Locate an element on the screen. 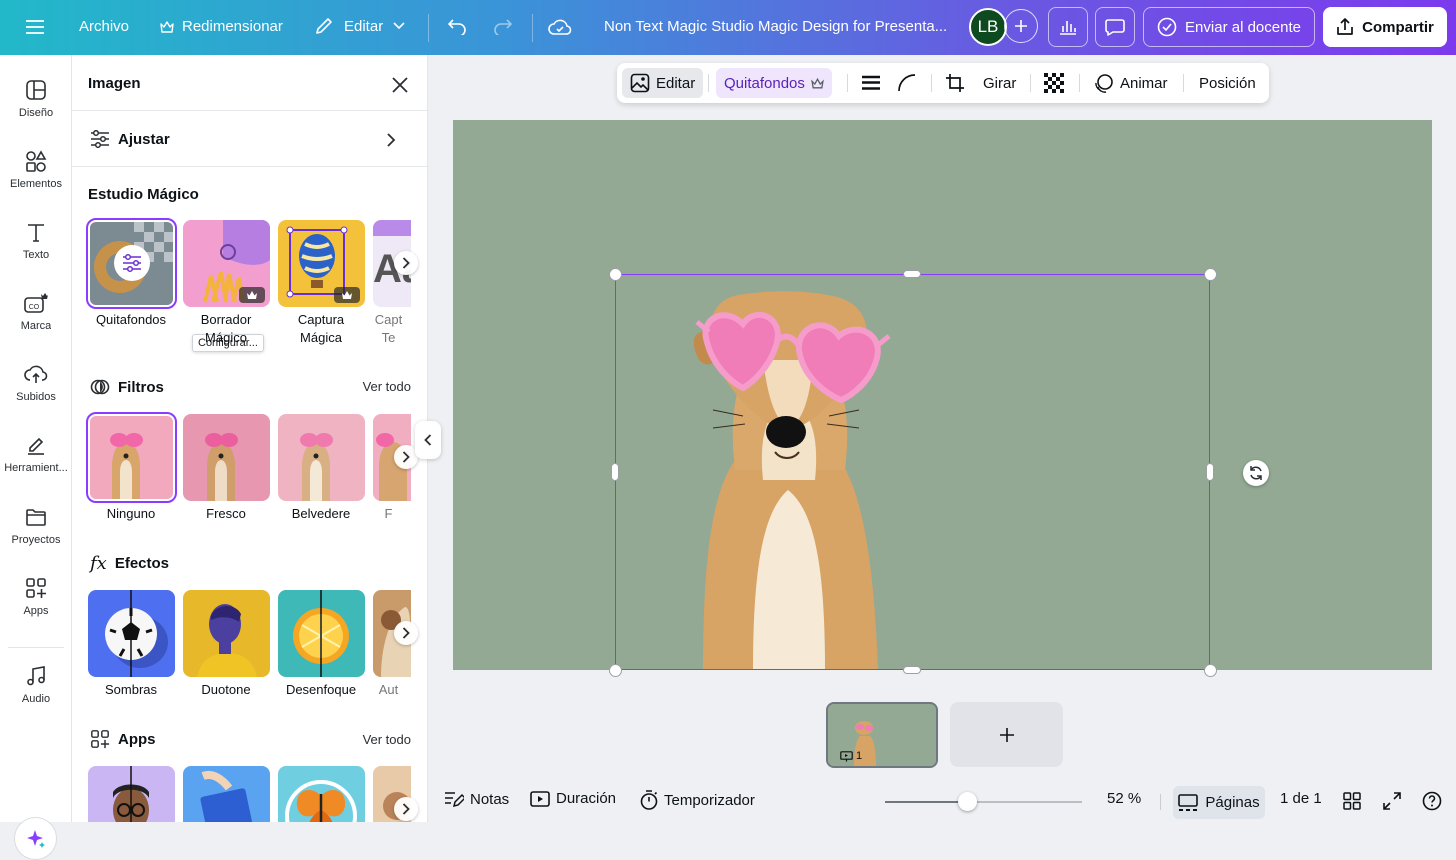 This screenshot has width=1456, height=860. tile-label: Sombras is located at coordinates (131, 689).